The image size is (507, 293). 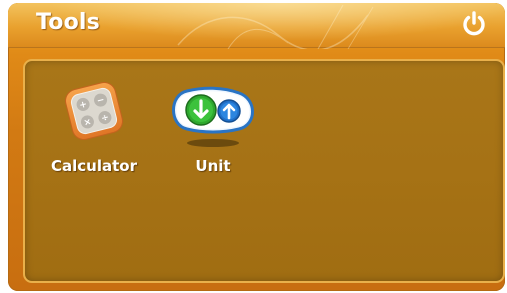 I want to click on unit-label: Unit, so click(x=213, y=166).